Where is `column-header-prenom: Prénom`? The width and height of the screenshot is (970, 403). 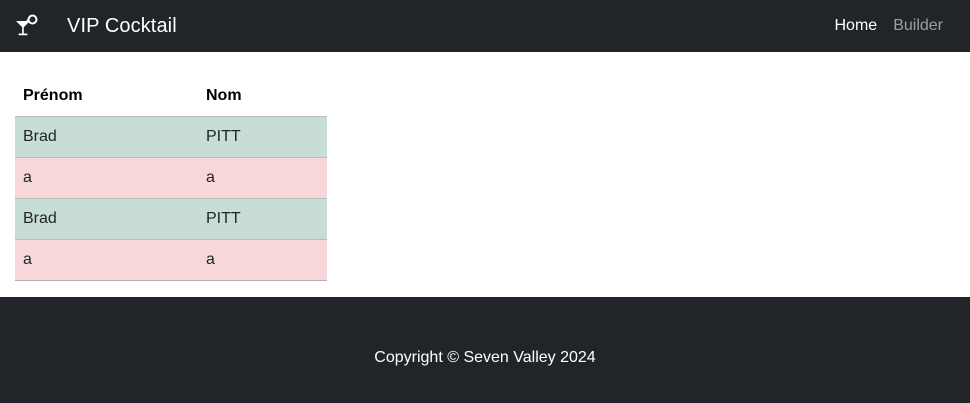 column-header-prenom: Prénom is located at coordinates (106, 96).